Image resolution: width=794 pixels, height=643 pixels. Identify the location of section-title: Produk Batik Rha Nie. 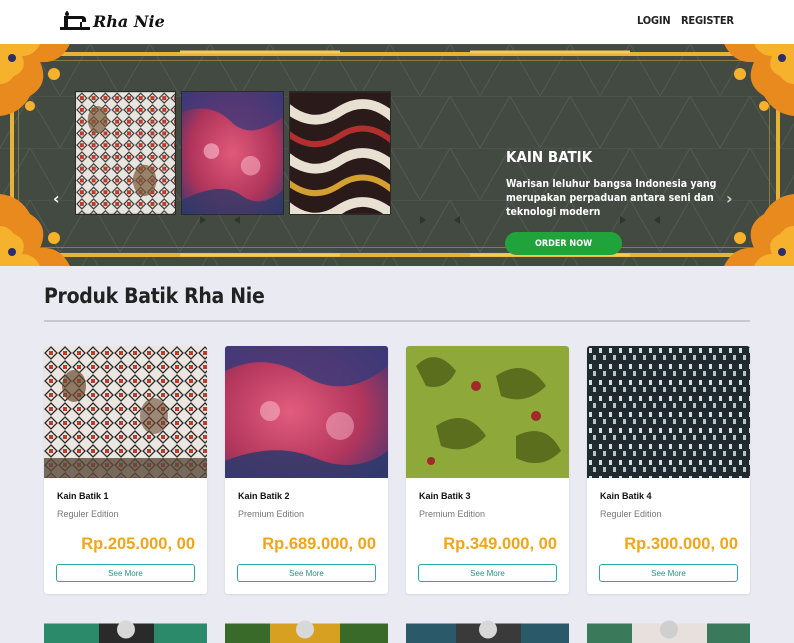
(154, 296).